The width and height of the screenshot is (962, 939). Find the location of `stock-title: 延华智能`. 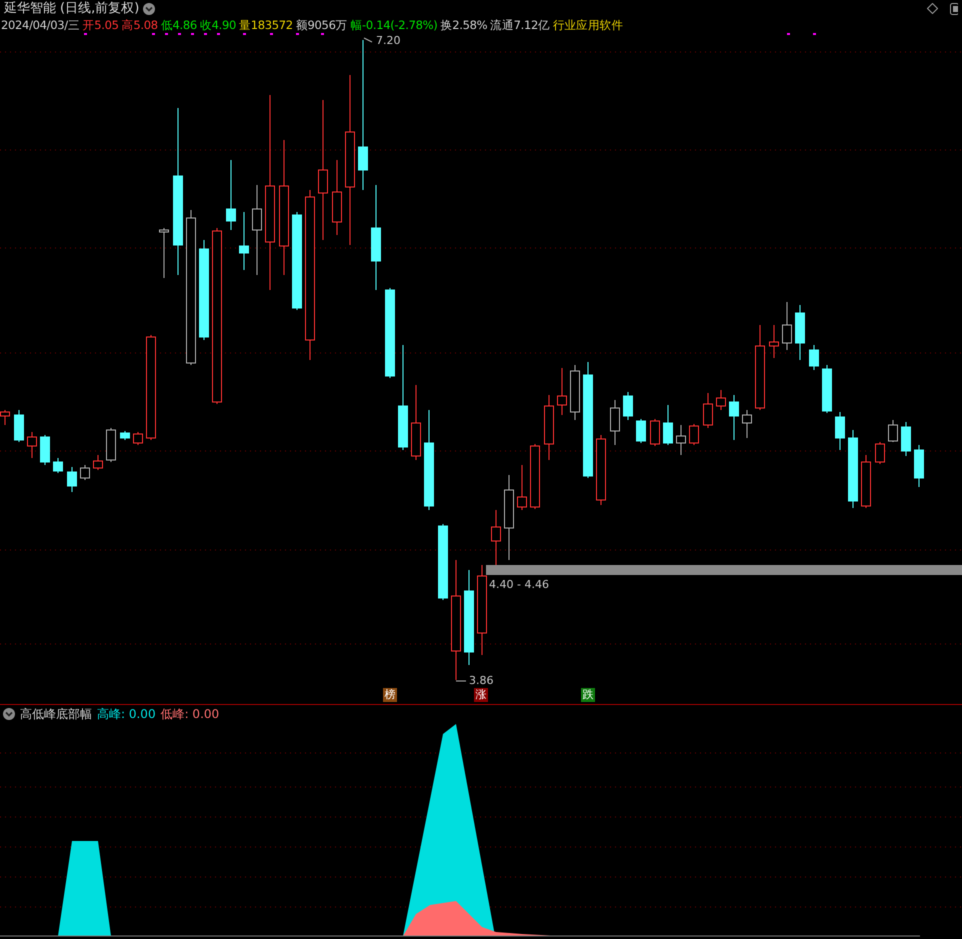

stock-title: 延华智能 is located at coordinates (30, 8).